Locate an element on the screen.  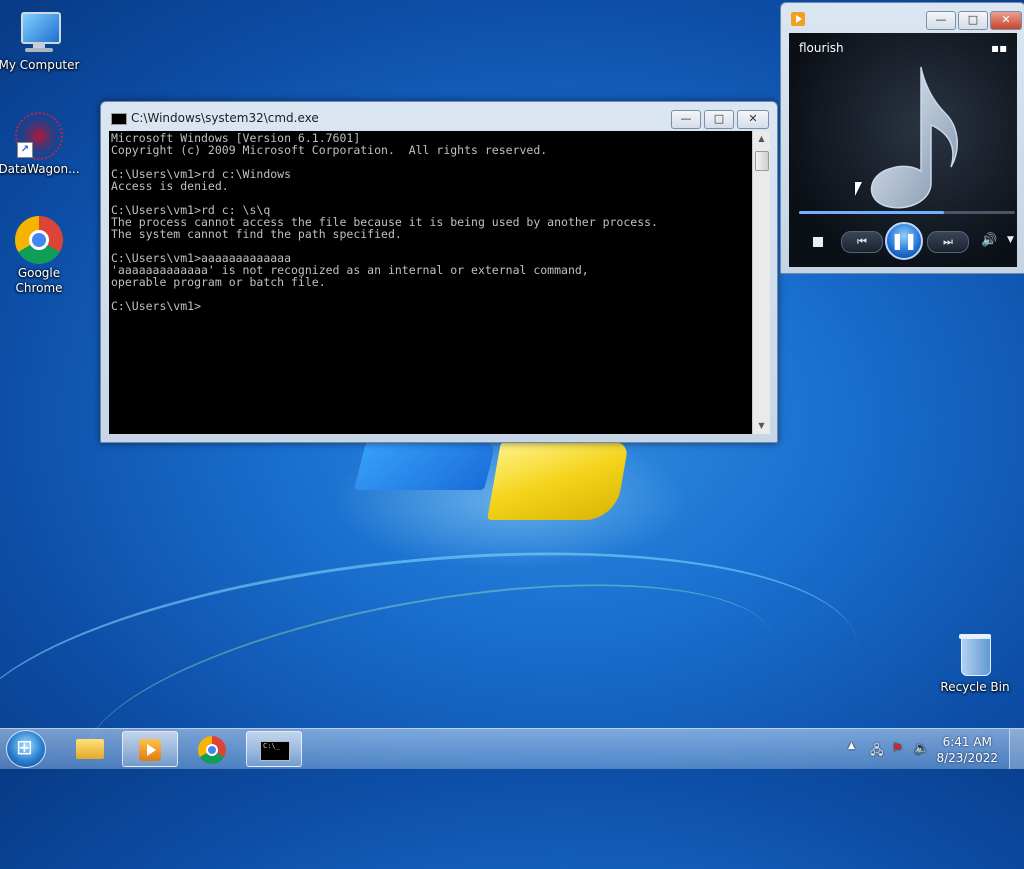
seek-bar is located at coordinates (907, 212).